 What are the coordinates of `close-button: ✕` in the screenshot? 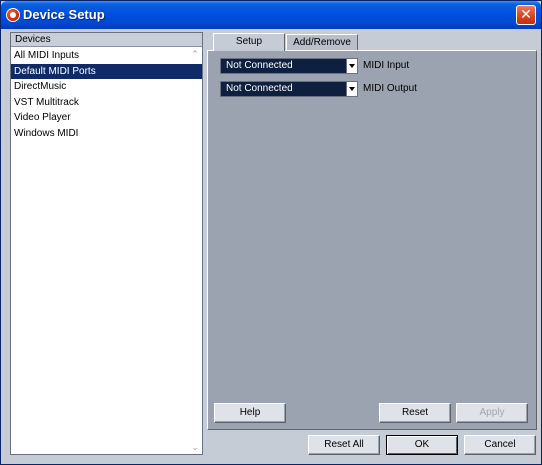 It's located at (526, 15).